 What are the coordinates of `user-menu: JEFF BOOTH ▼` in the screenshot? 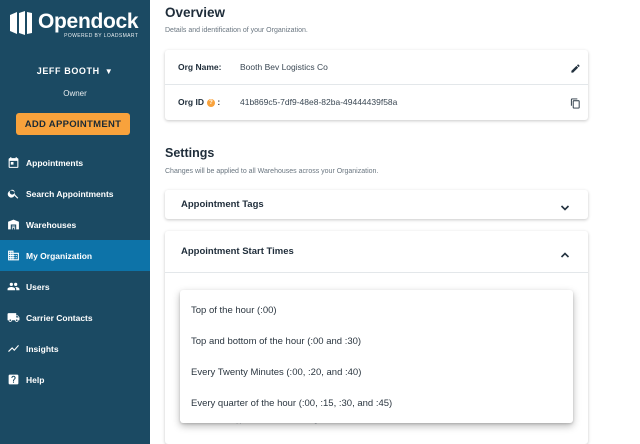 It's located at (75, 71).